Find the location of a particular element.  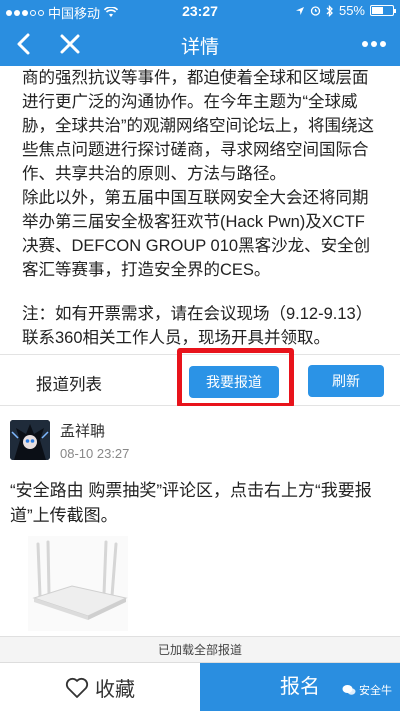

bluetooth-icon is located at coordinates (329, 10).